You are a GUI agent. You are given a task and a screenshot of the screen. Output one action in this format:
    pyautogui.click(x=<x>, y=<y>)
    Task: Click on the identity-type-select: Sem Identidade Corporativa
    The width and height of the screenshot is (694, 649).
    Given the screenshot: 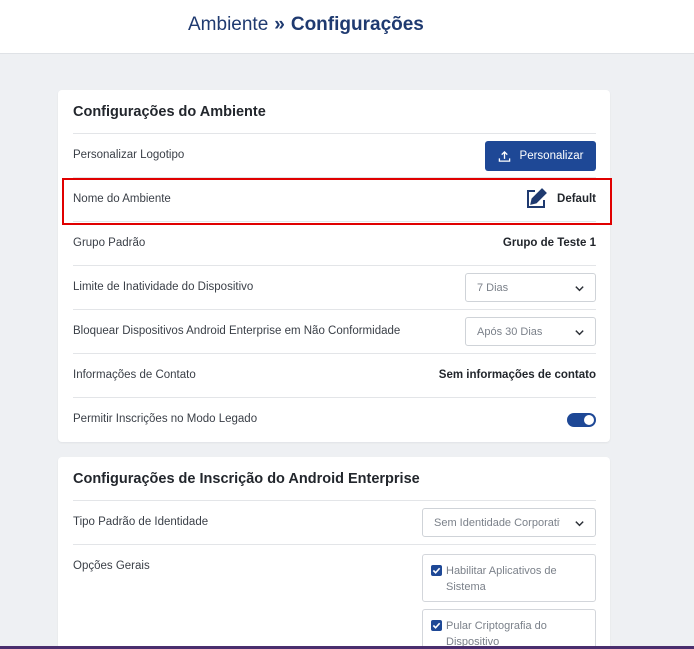 What is the action you would take?
    pyautogui.click(x=509, y=522)
    